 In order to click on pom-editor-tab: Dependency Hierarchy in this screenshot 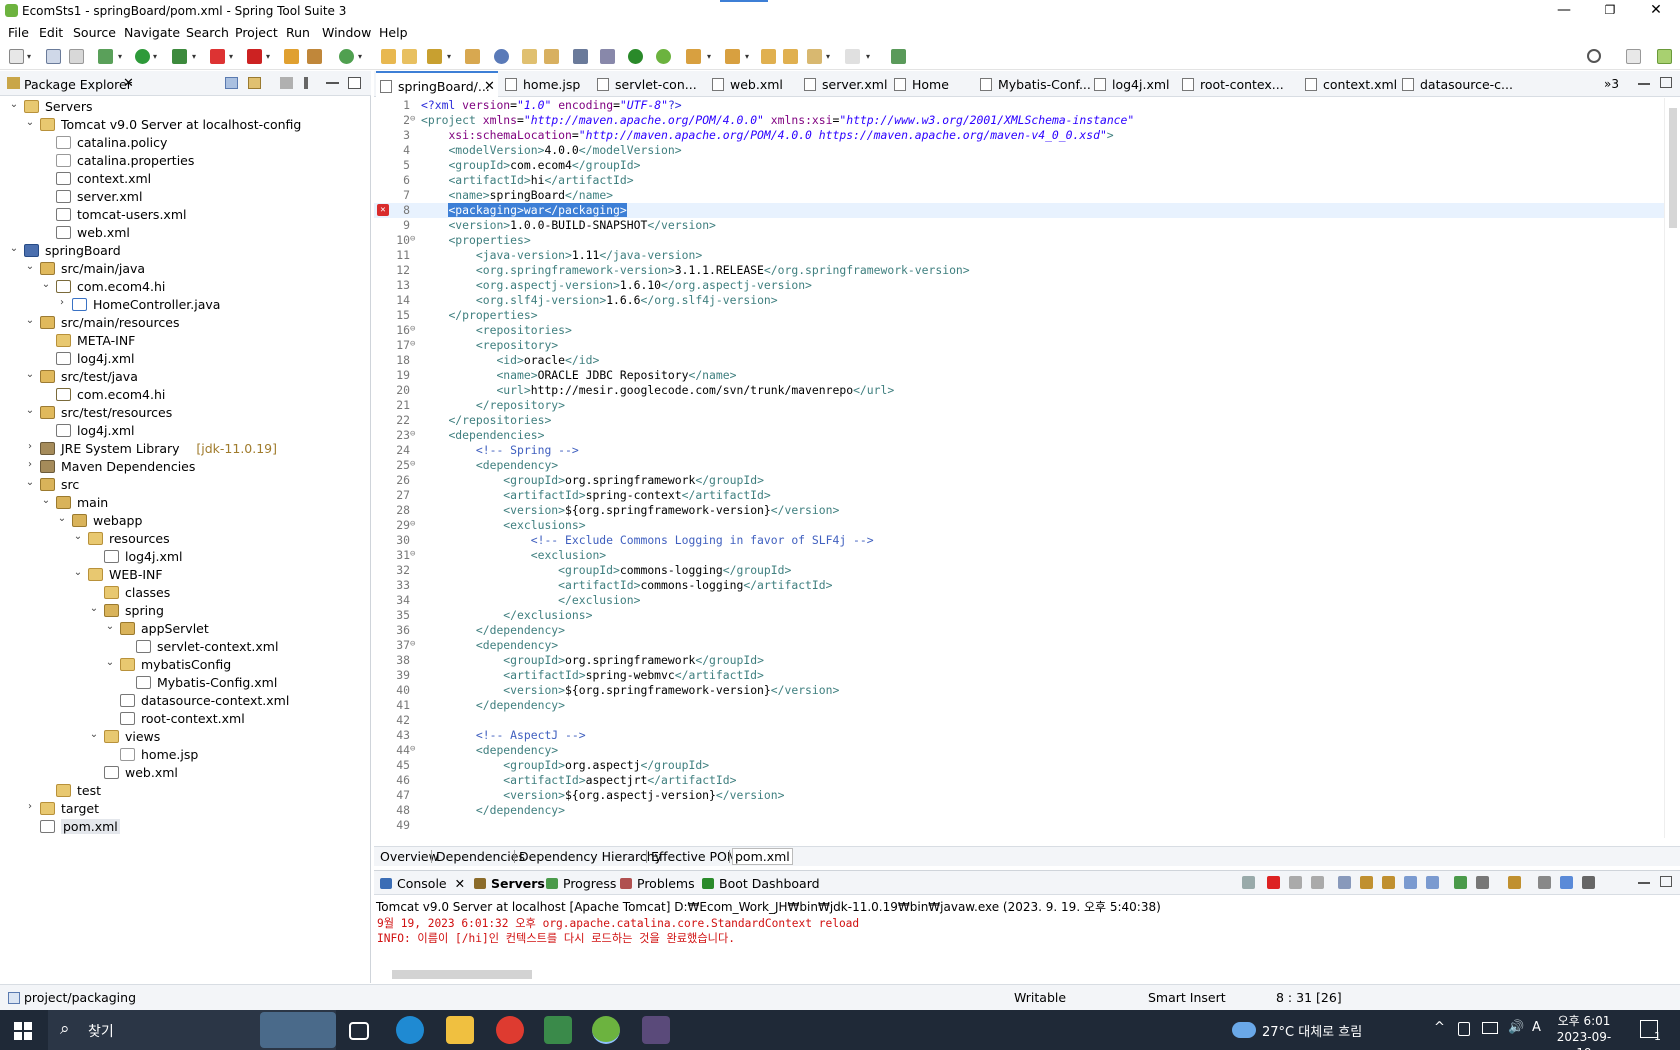, I will do `click(590, 856)`.